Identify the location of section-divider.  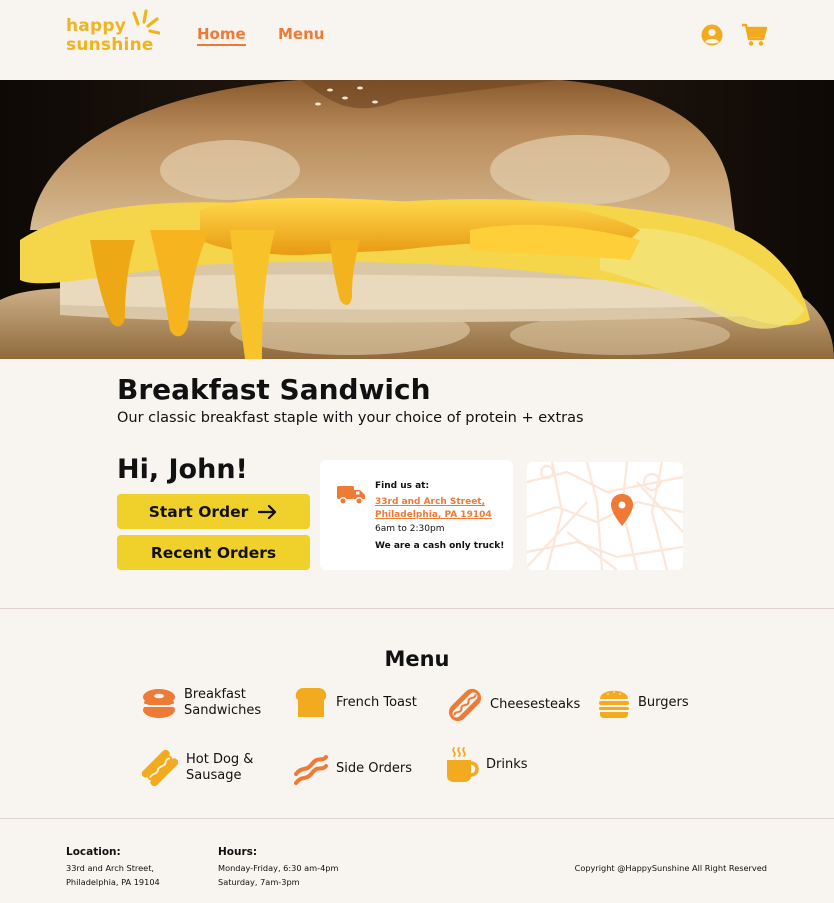
(417, 608).